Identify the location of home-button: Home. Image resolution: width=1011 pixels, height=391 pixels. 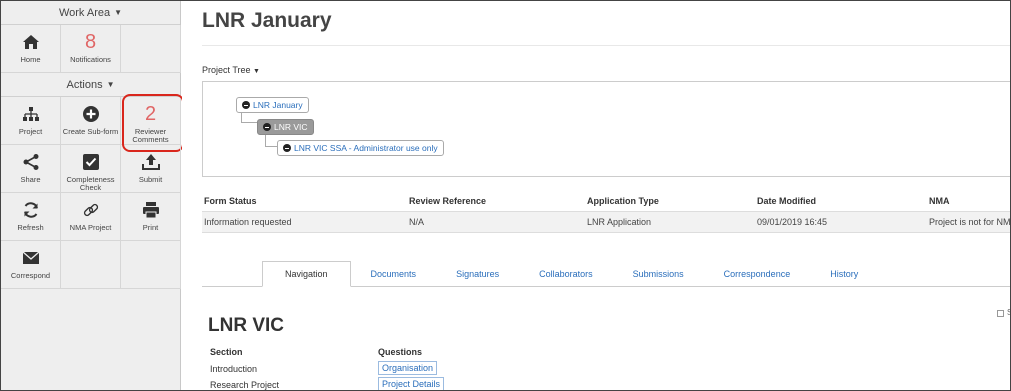
(31, 49).